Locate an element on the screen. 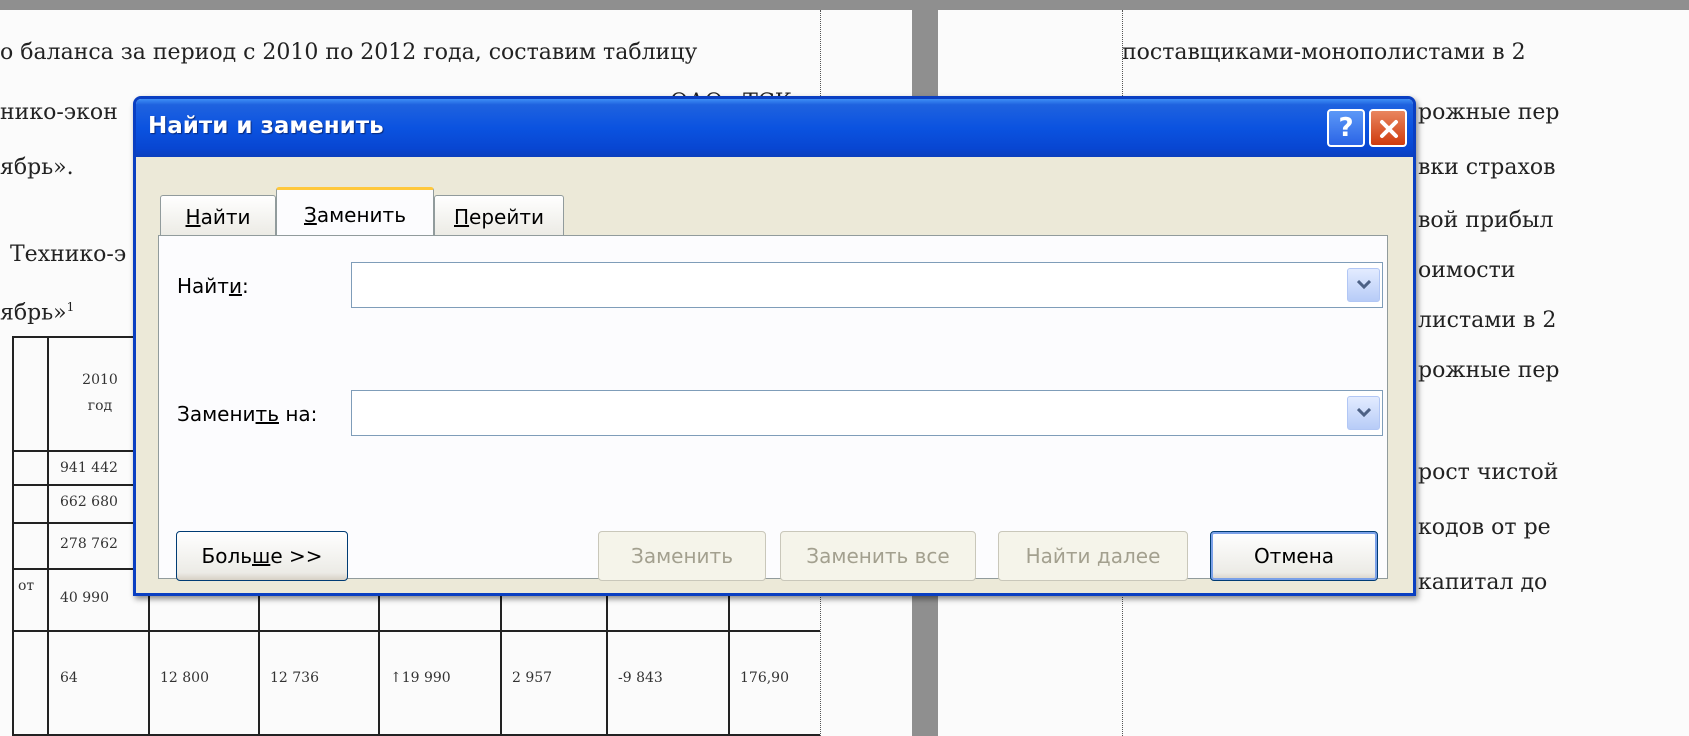 This screenshot has width=1689, height=736. replace-combobox is located at coordinates (867, 413).